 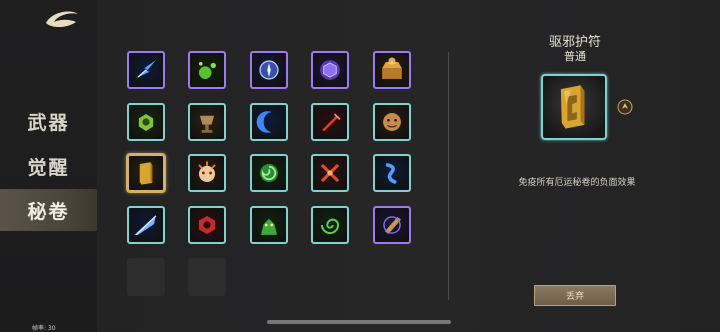 I want to click on exploding-creature-icon, so click(x=207, y=171).